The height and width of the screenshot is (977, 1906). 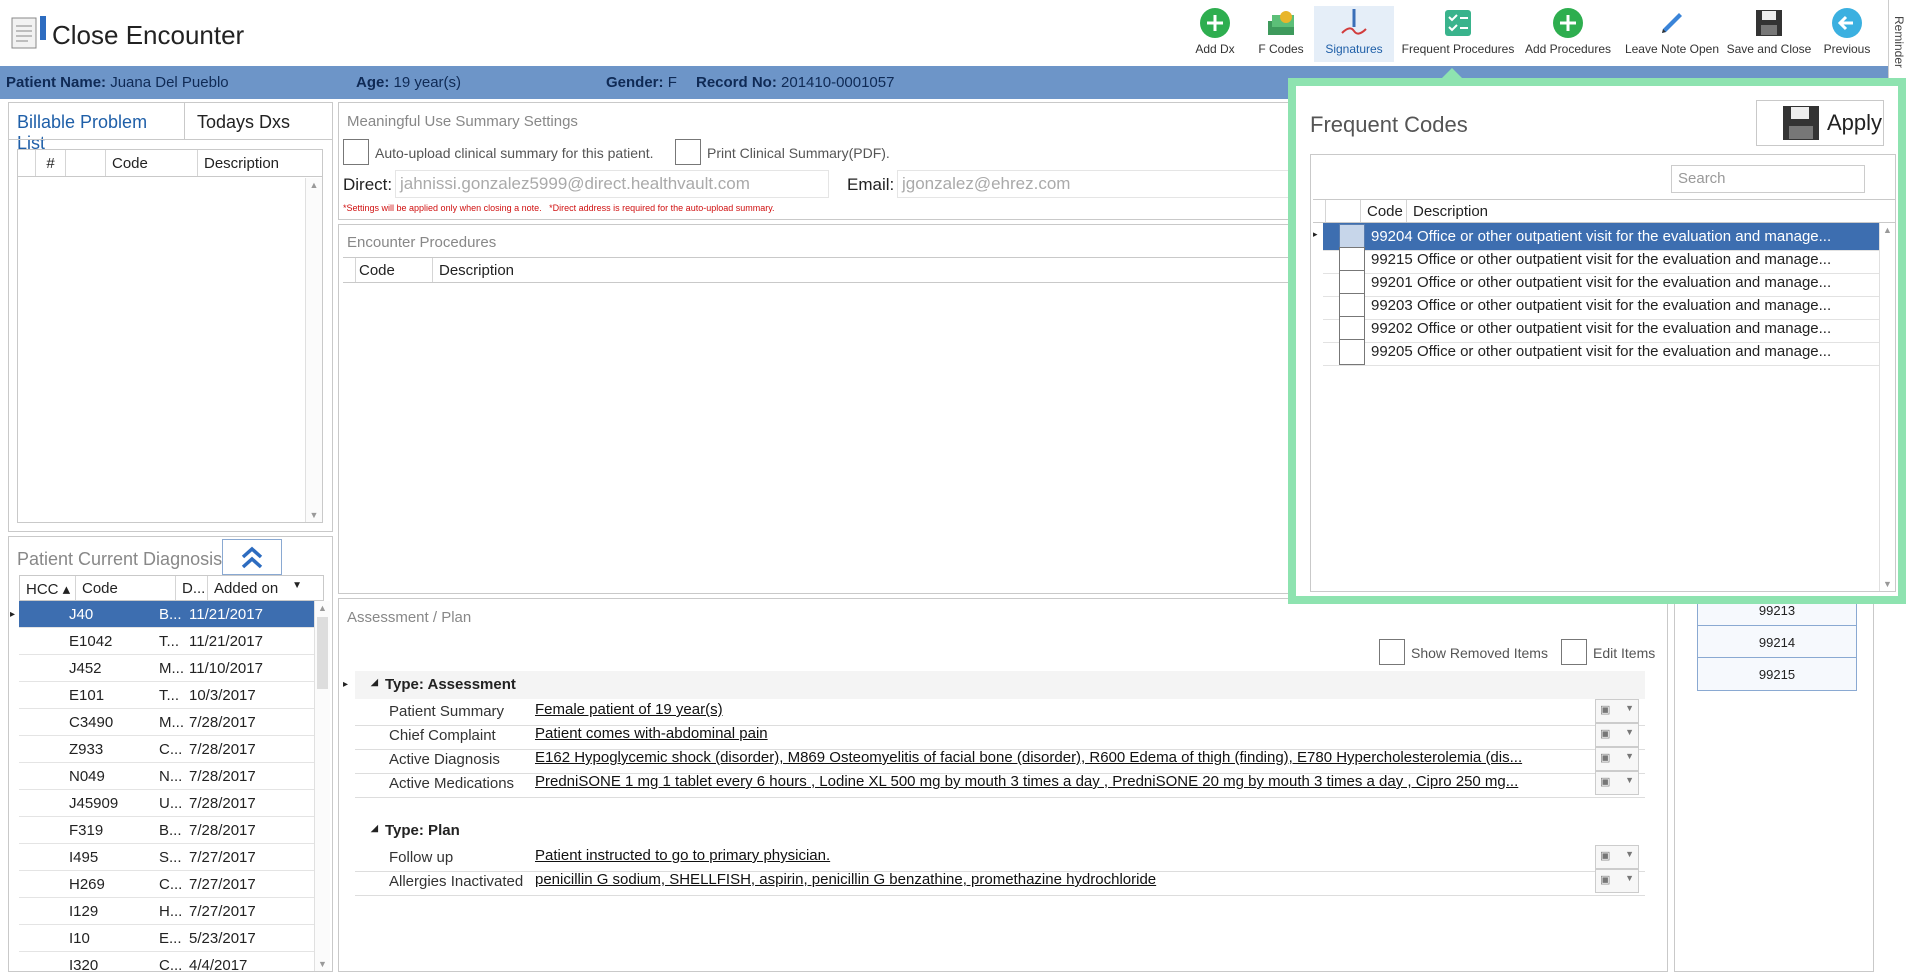 I want to click on hcc-column-header: HCC ▴, so click(x=48, y=588).